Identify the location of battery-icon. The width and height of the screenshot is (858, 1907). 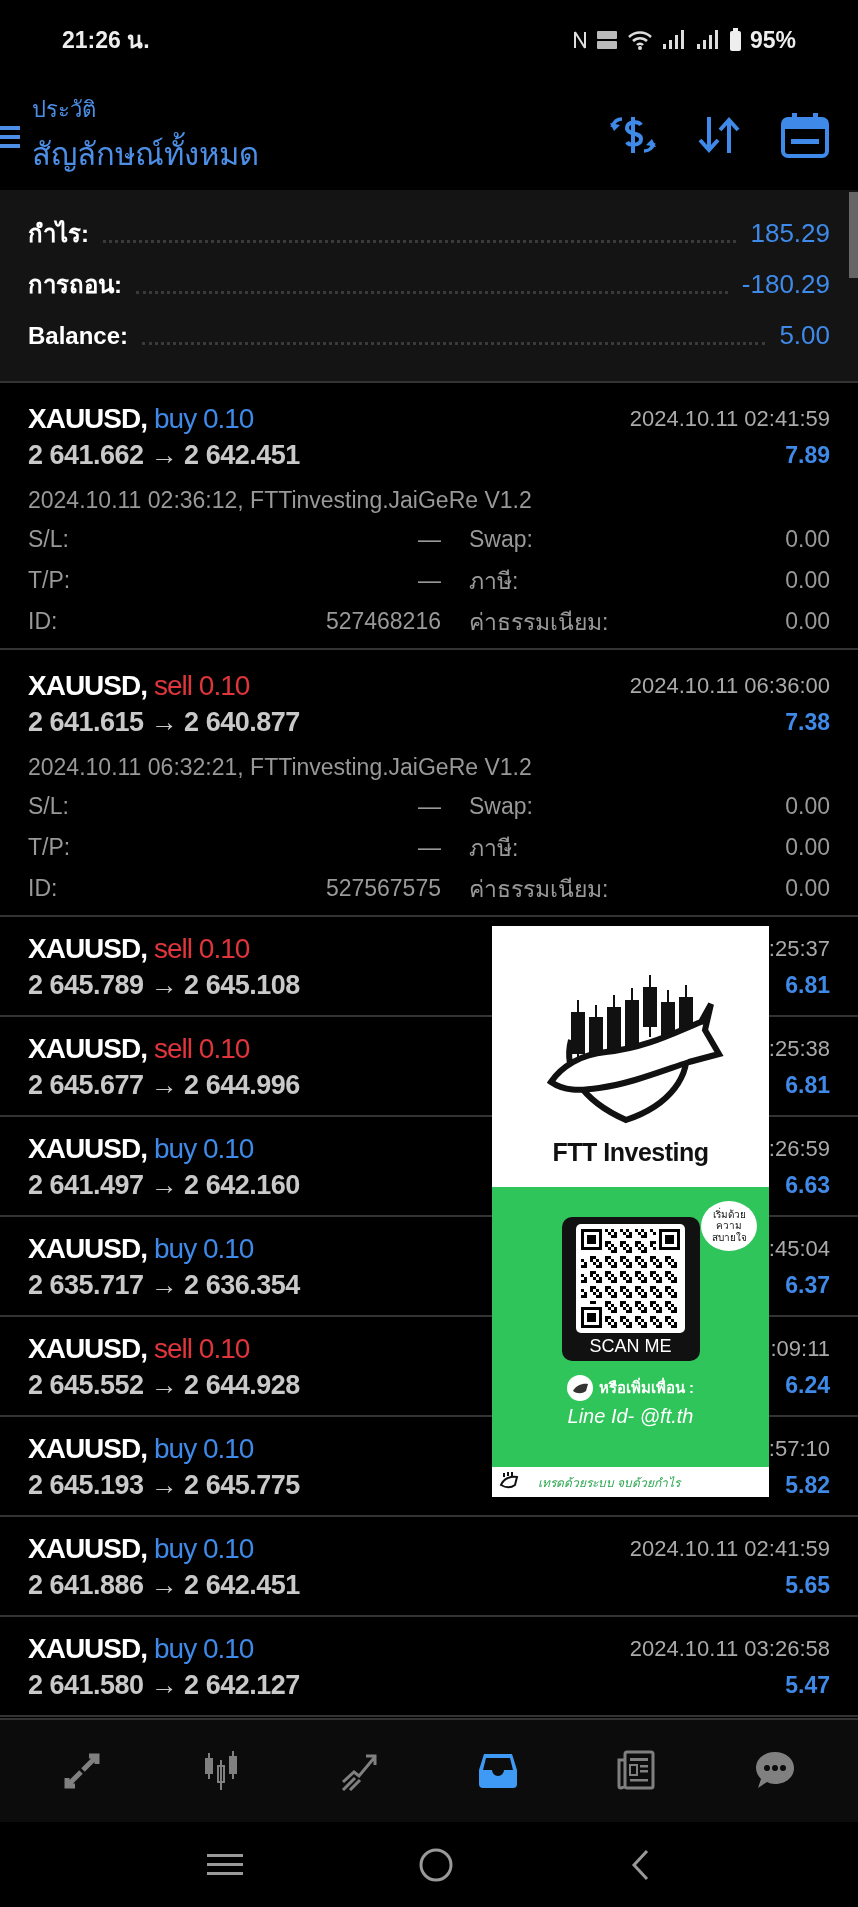
(735, 40).